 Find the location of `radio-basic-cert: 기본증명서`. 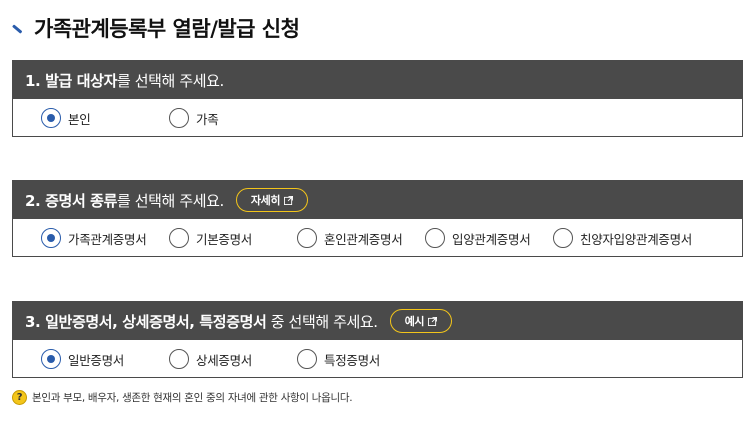

radio-basic-cert: 기본증명서 is located at coordinates (210, 238).